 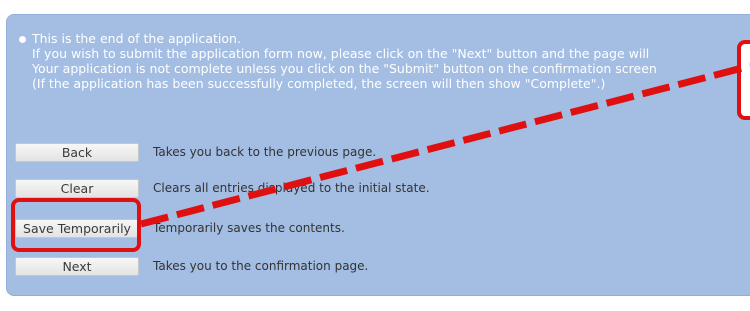 I want to click on back-description: Takes you back to the previous page., so click(x=265, y=152).